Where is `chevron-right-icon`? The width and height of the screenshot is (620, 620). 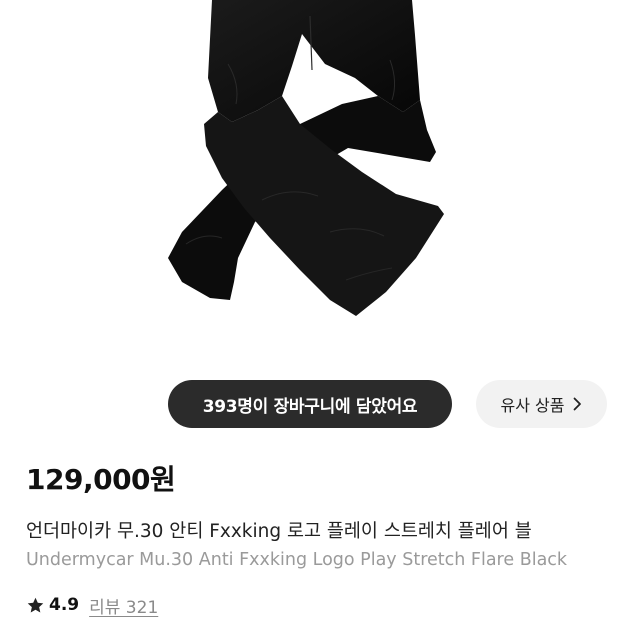 chevron-right-icon is located at coordinates (578, 404).